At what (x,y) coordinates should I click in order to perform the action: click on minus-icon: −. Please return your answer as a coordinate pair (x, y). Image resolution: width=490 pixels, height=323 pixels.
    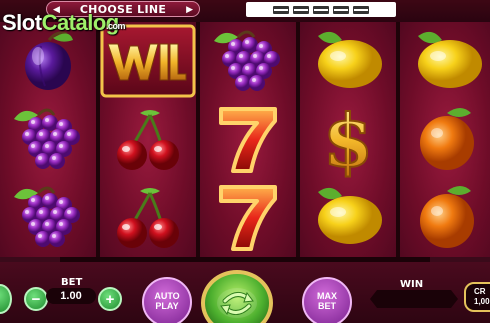
    Looking at the image, I should click on (36, 299).